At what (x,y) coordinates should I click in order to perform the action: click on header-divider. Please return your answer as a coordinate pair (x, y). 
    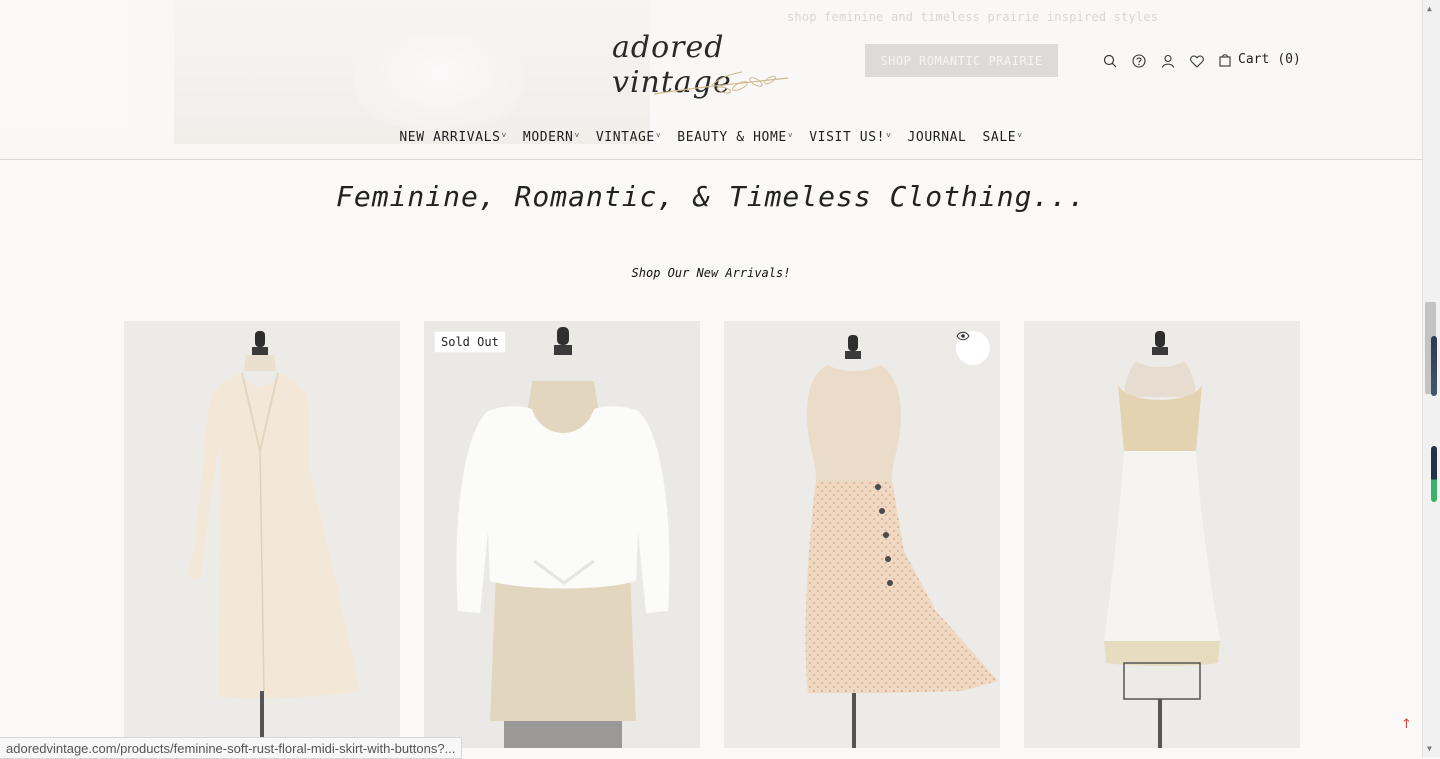
    Looking at the image, I should click on (711, 159).